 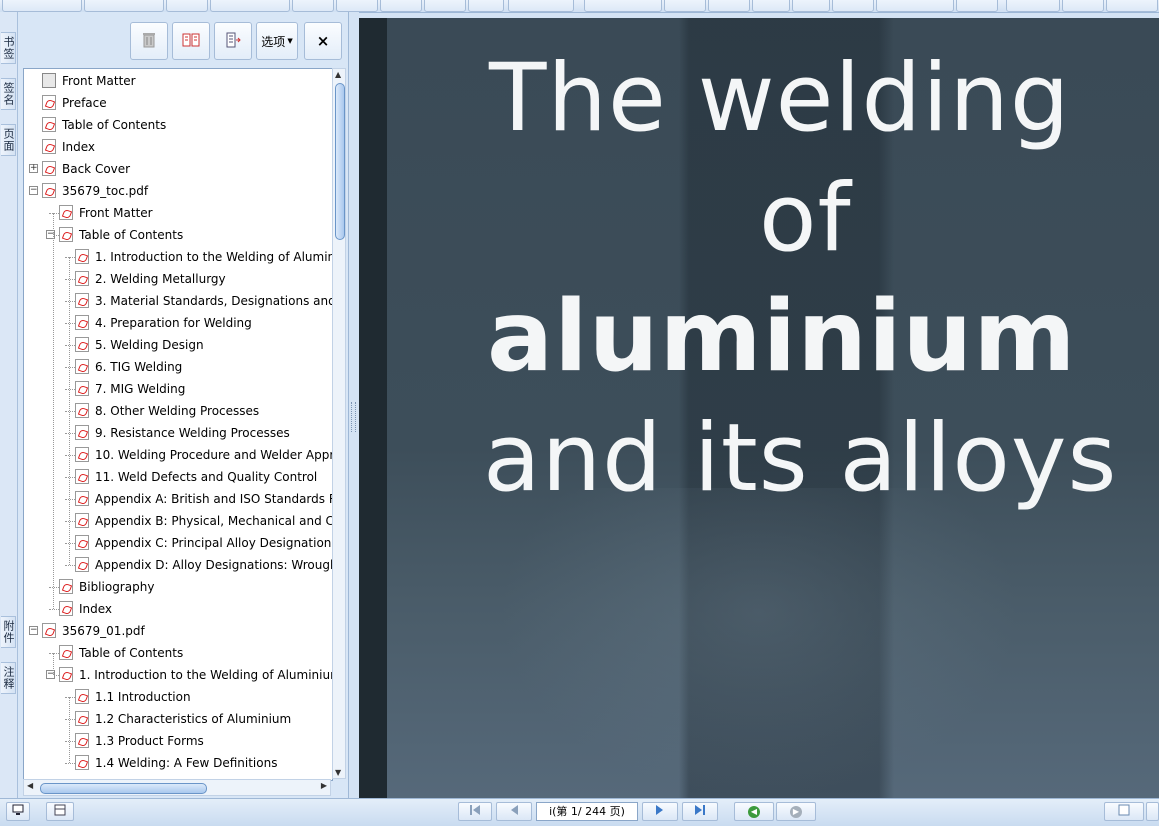 I want to click on bookmark-label: 9. Resistance Welding Processes, so click(x=192, y=433).